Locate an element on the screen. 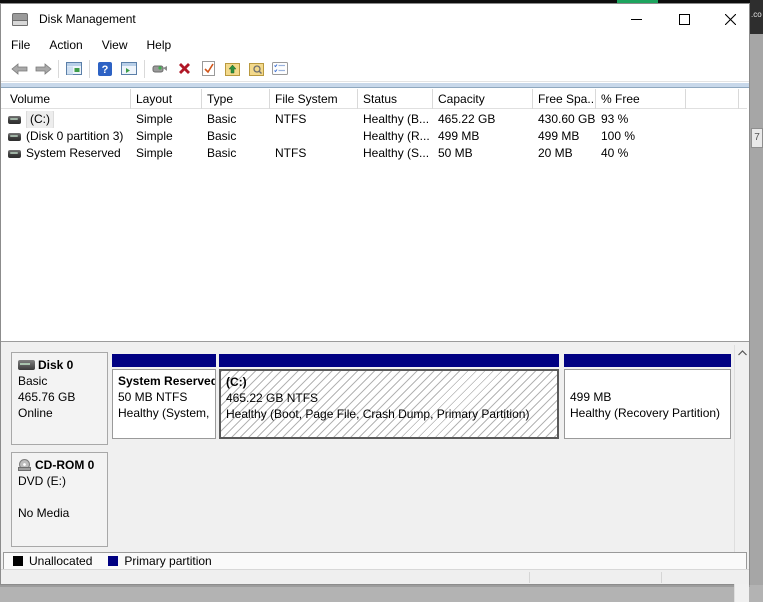 This screenshot has height=602, width=763. disk0-type: Basic is located at coordinates (33, 381).